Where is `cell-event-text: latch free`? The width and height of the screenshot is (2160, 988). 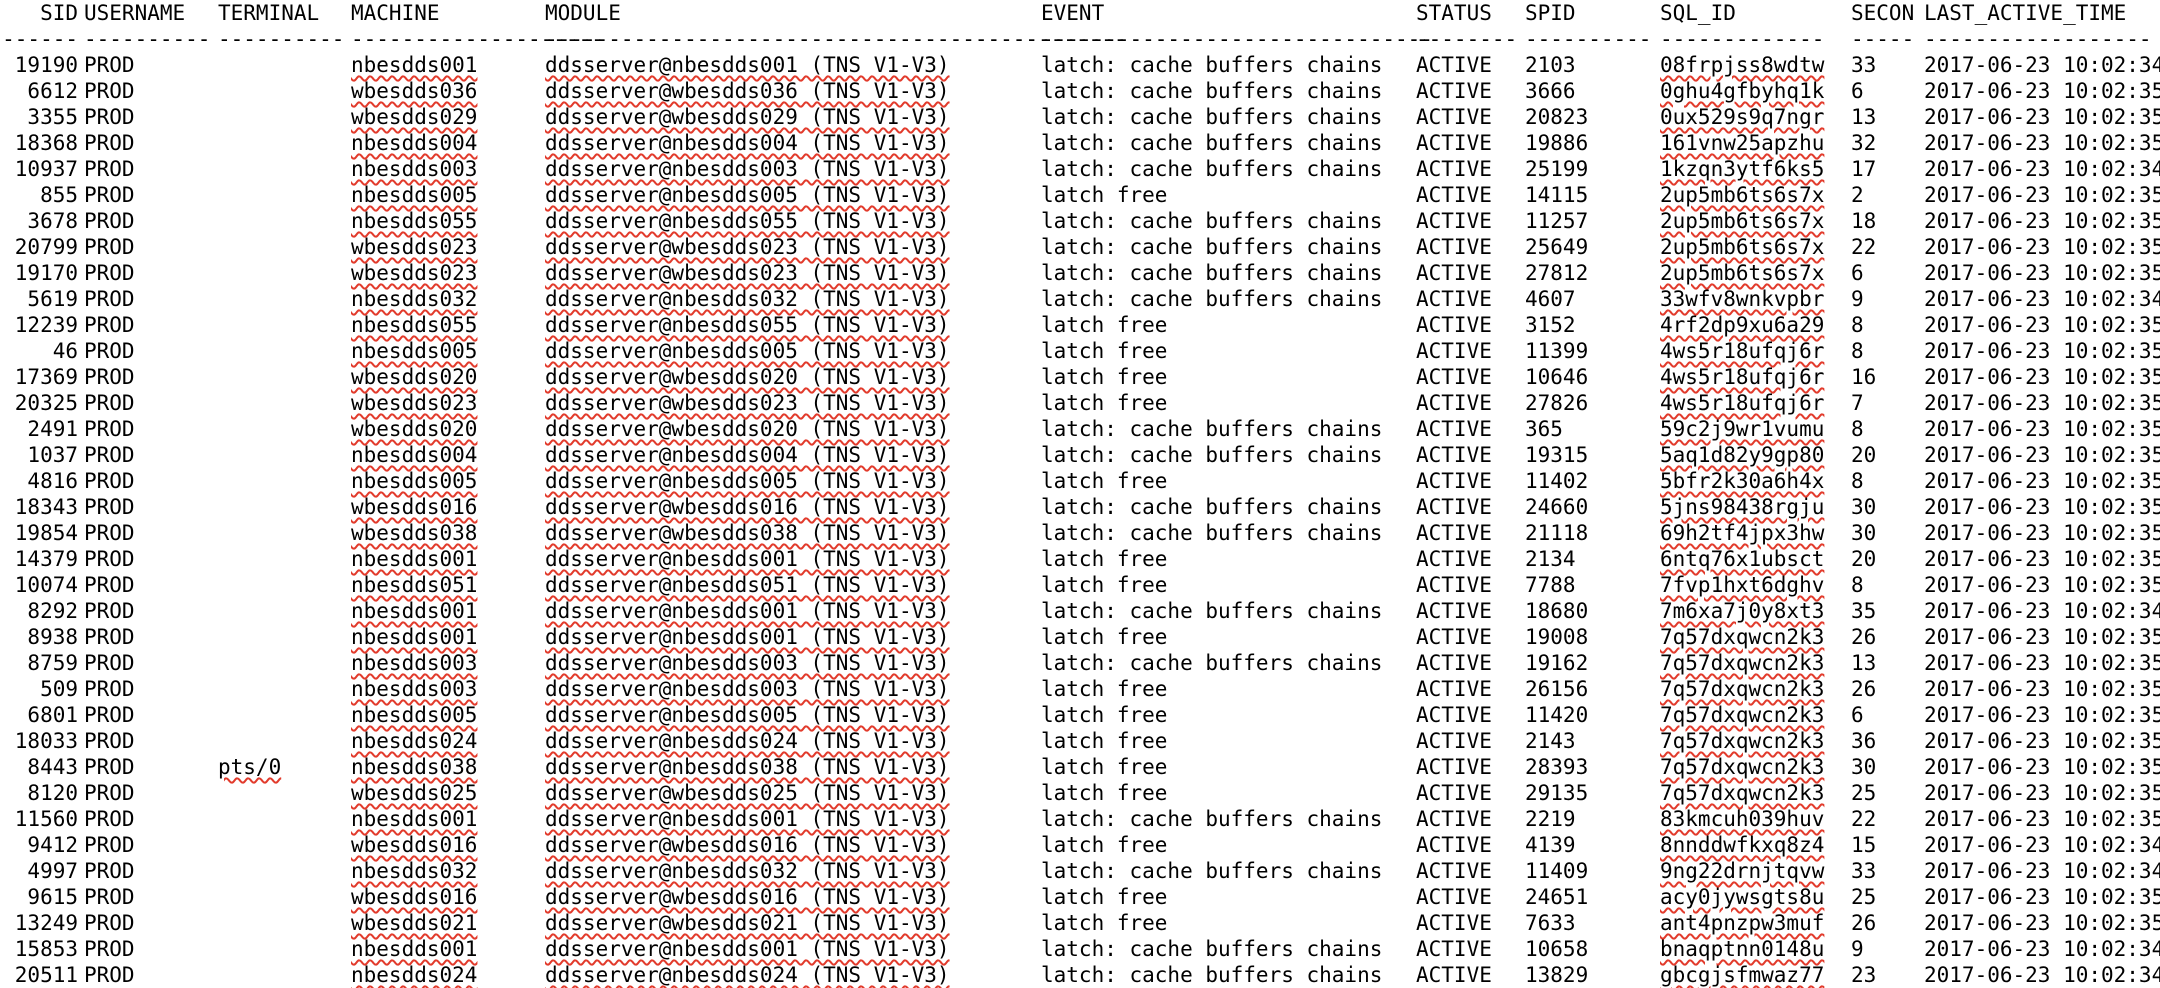 cell-event-text: latch free is located at coordinates (1104, 585).